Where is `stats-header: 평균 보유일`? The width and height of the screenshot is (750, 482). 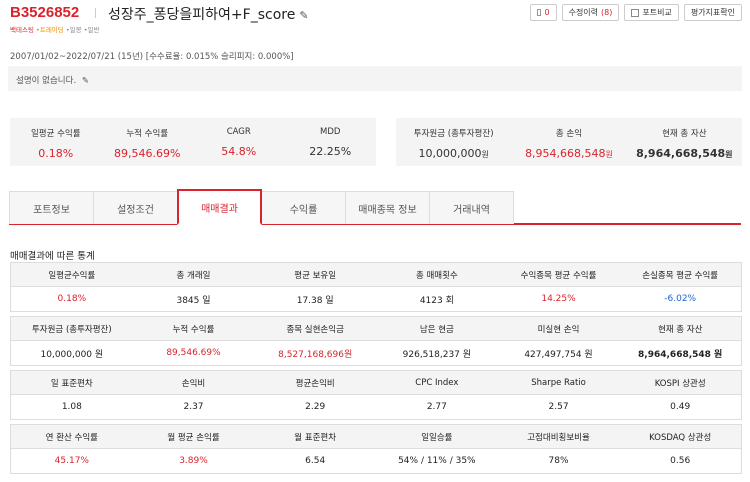
stats-header: 평균 보유일 is located at coordinates (315, 275).